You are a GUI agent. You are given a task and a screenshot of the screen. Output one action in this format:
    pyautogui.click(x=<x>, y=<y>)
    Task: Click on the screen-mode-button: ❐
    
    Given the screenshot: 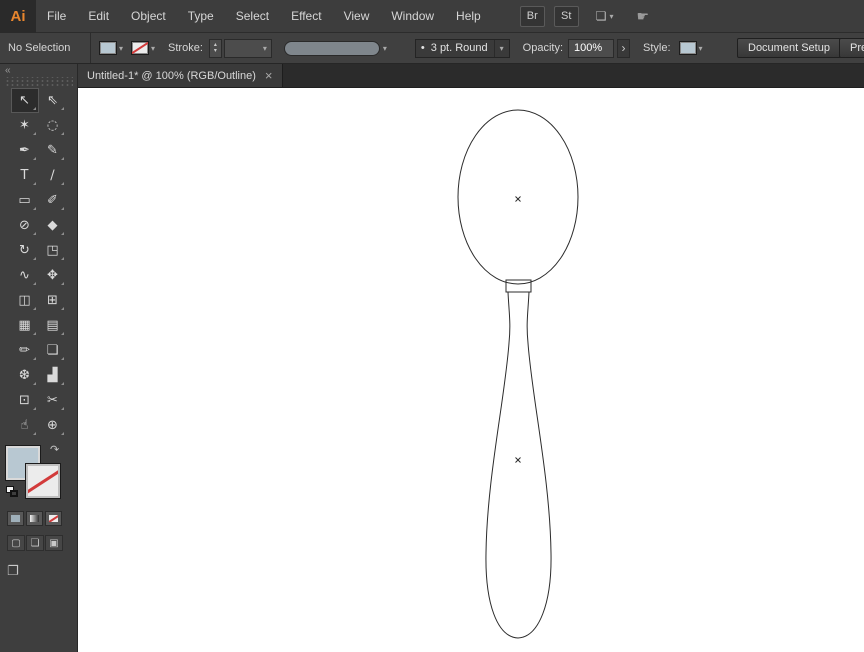 What is the action you would take?
    pyautogui.click(x=18, y=571)
    